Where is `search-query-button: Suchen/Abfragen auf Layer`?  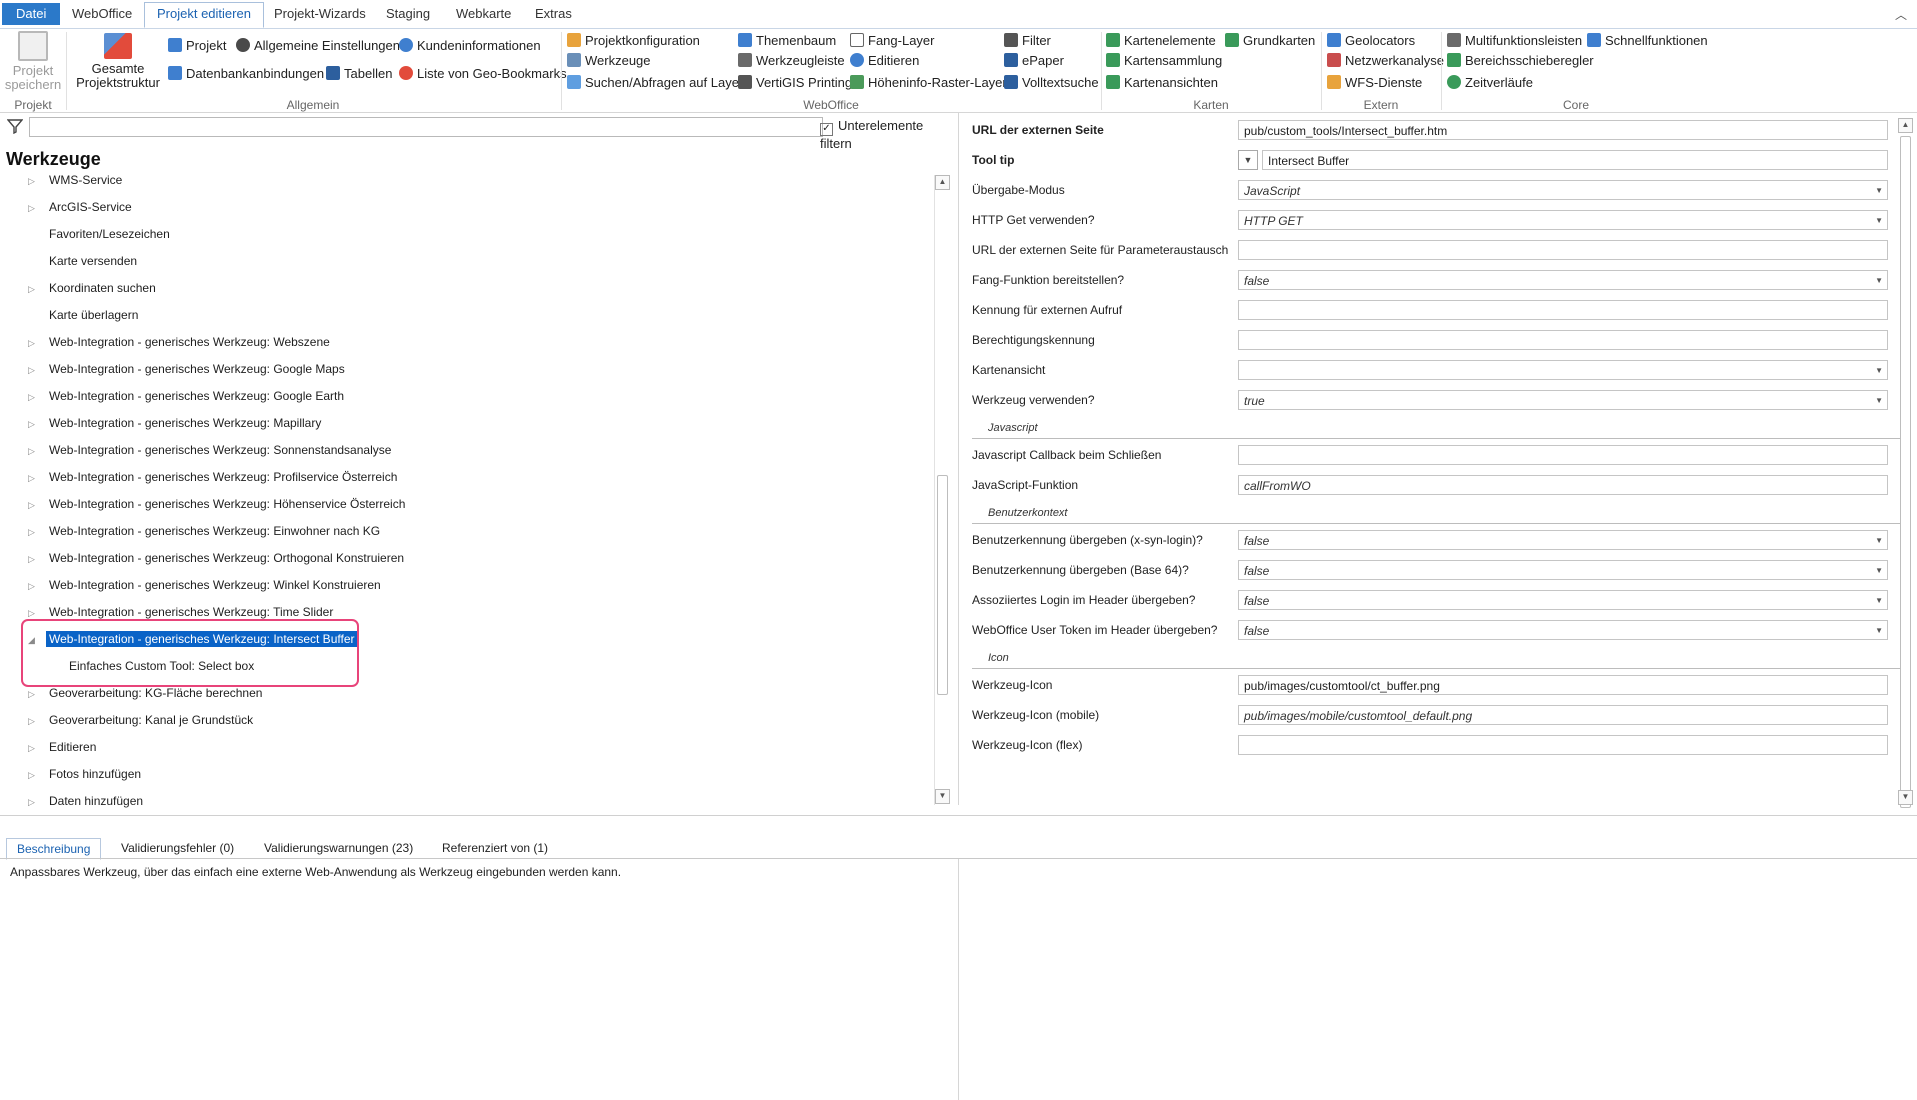
search-query-button: Suchen/Abfragen auf Layer is located at coordinates (655, 83).